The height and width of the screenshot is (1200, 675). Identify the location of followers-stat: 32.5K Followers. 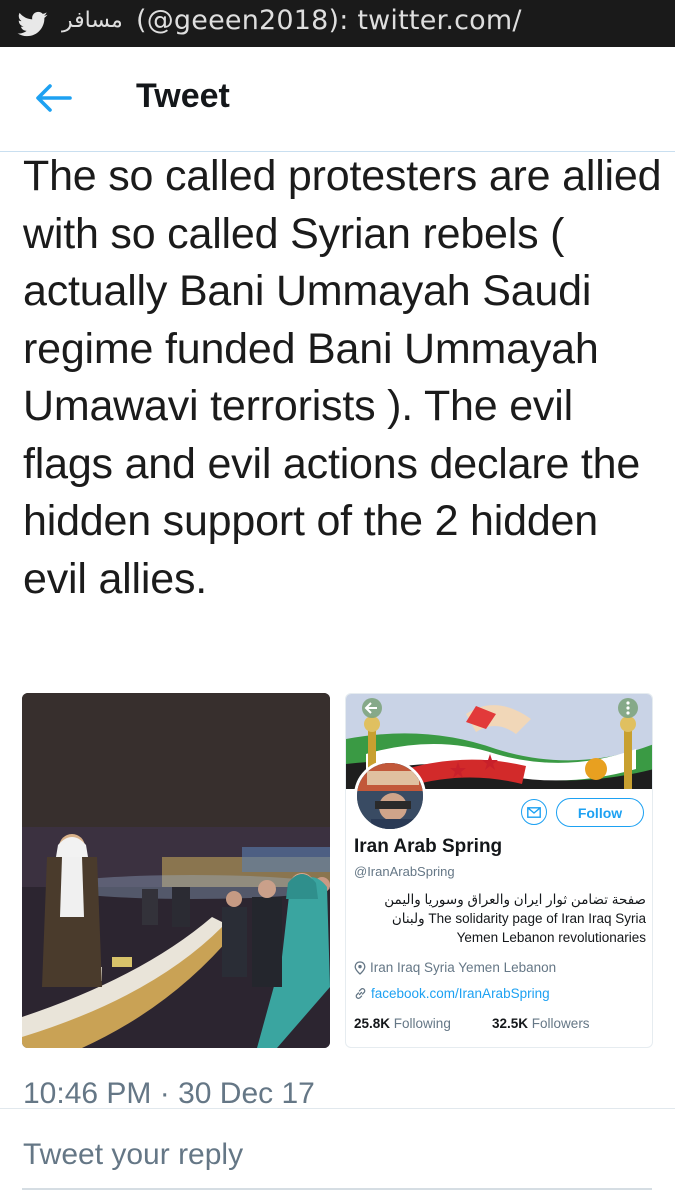
(541, 1023).